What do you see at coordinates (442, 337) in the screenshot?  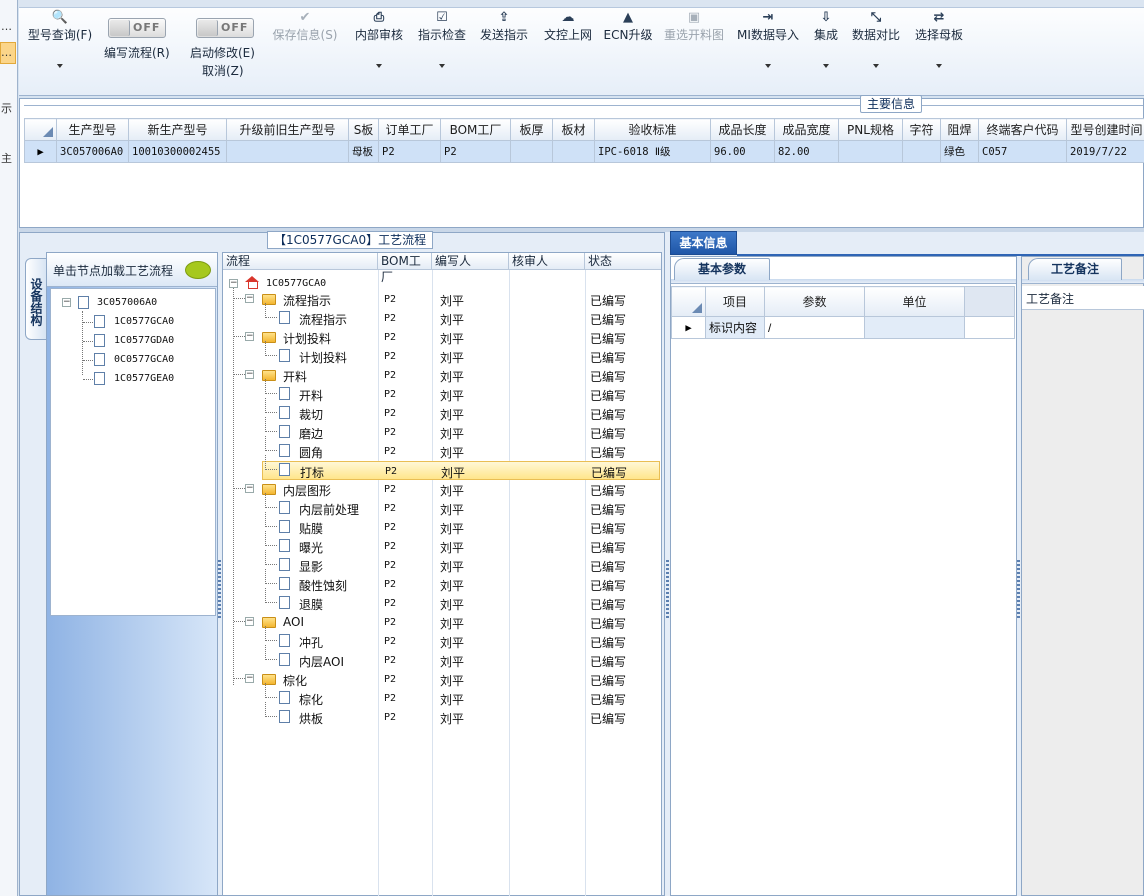 I see `flow-row: 计划投料 P2 刘平 已编写` at bounding box center [442, 337].